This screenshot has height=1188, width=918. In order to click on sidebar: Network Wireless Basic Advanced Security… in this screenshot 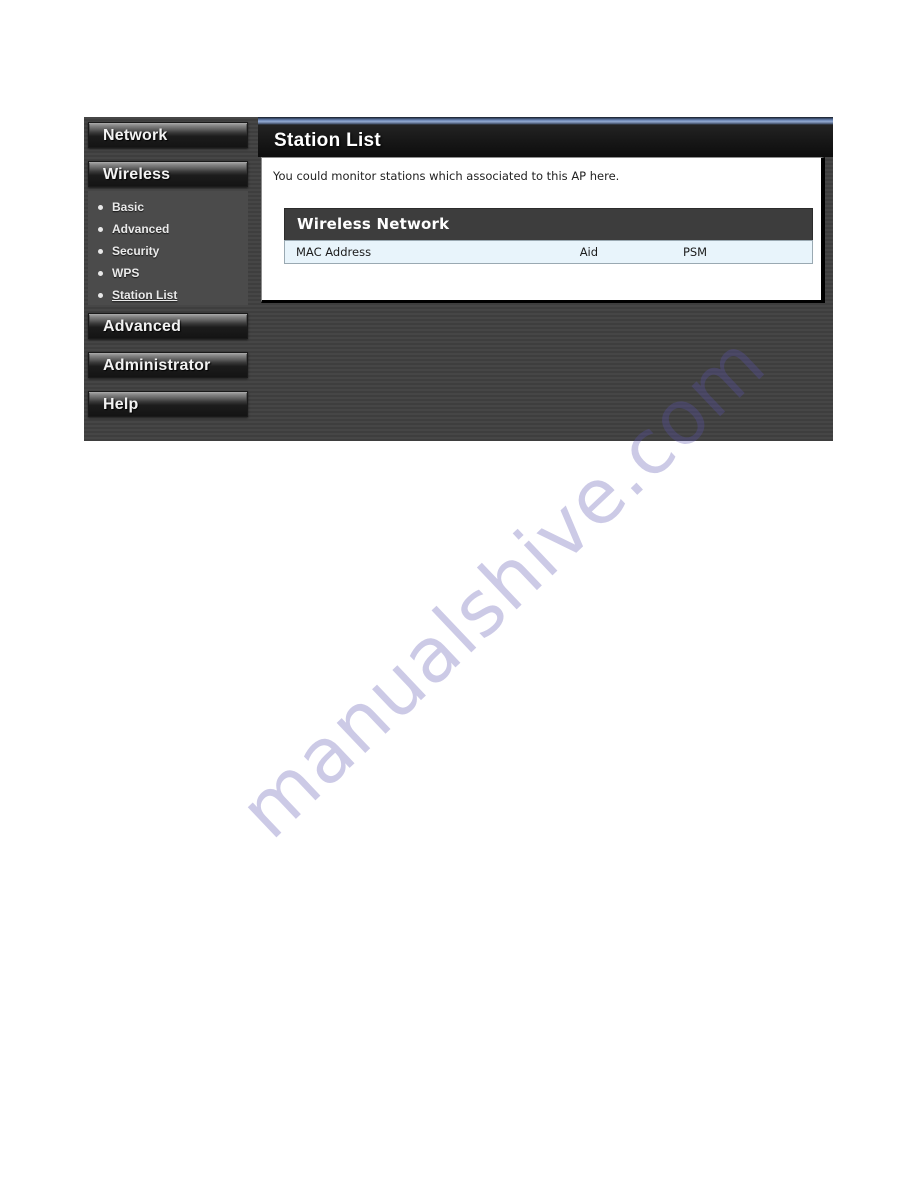, I will do `click(172, 279)`.